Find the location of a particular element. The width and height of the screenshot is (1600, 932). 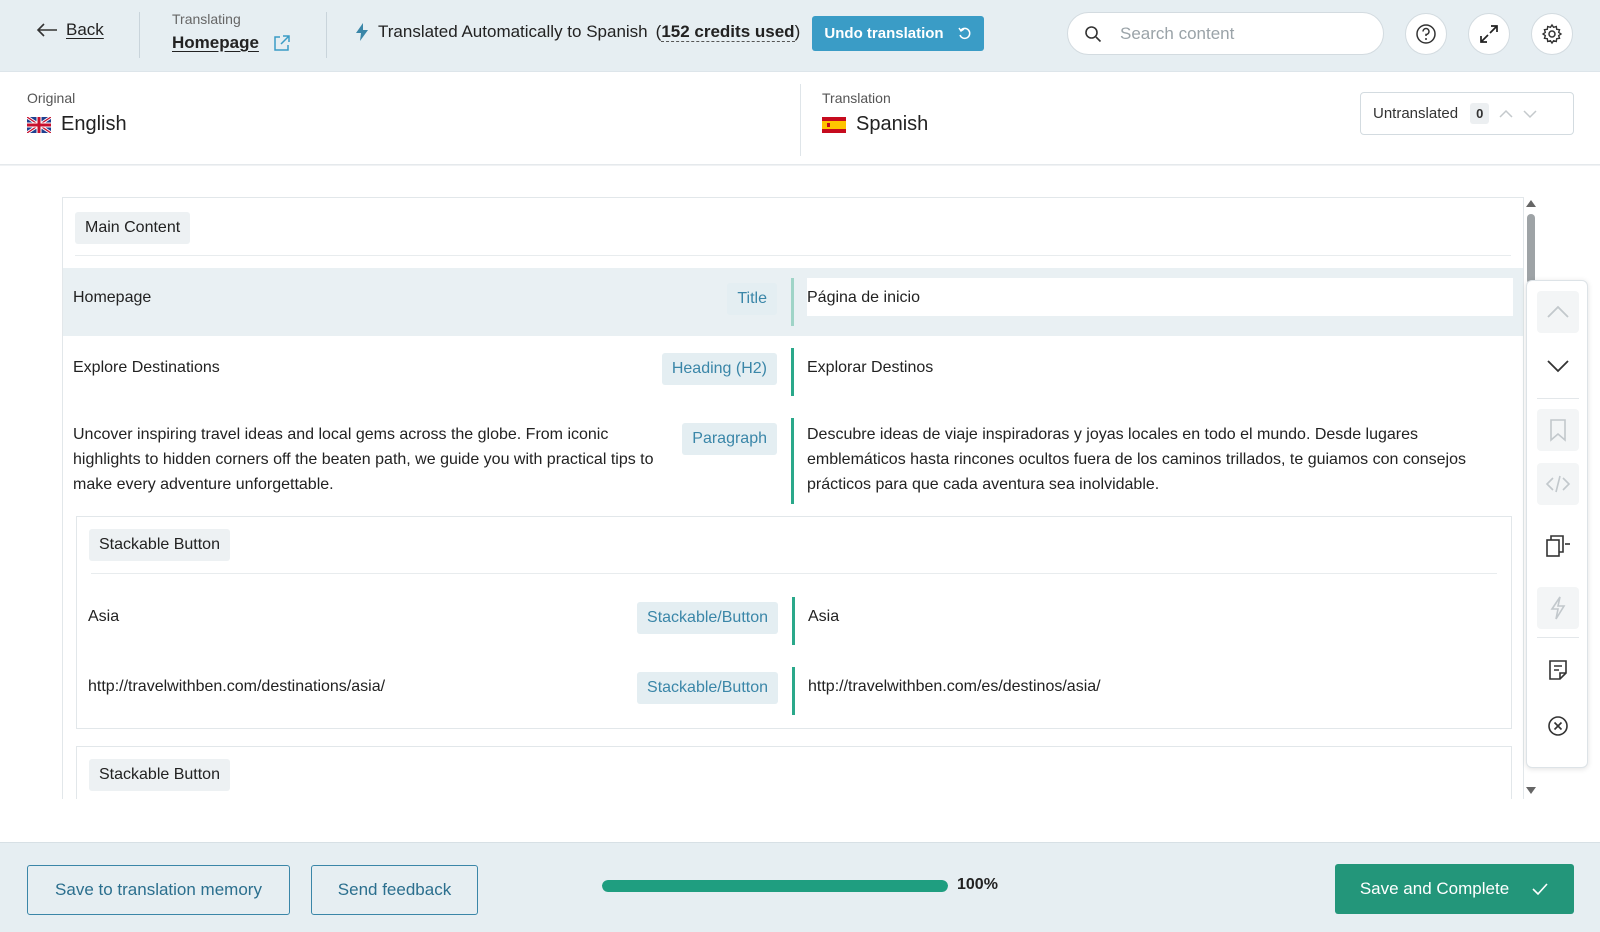

page-name-link: Homepage is located at coordinates (215, 43).